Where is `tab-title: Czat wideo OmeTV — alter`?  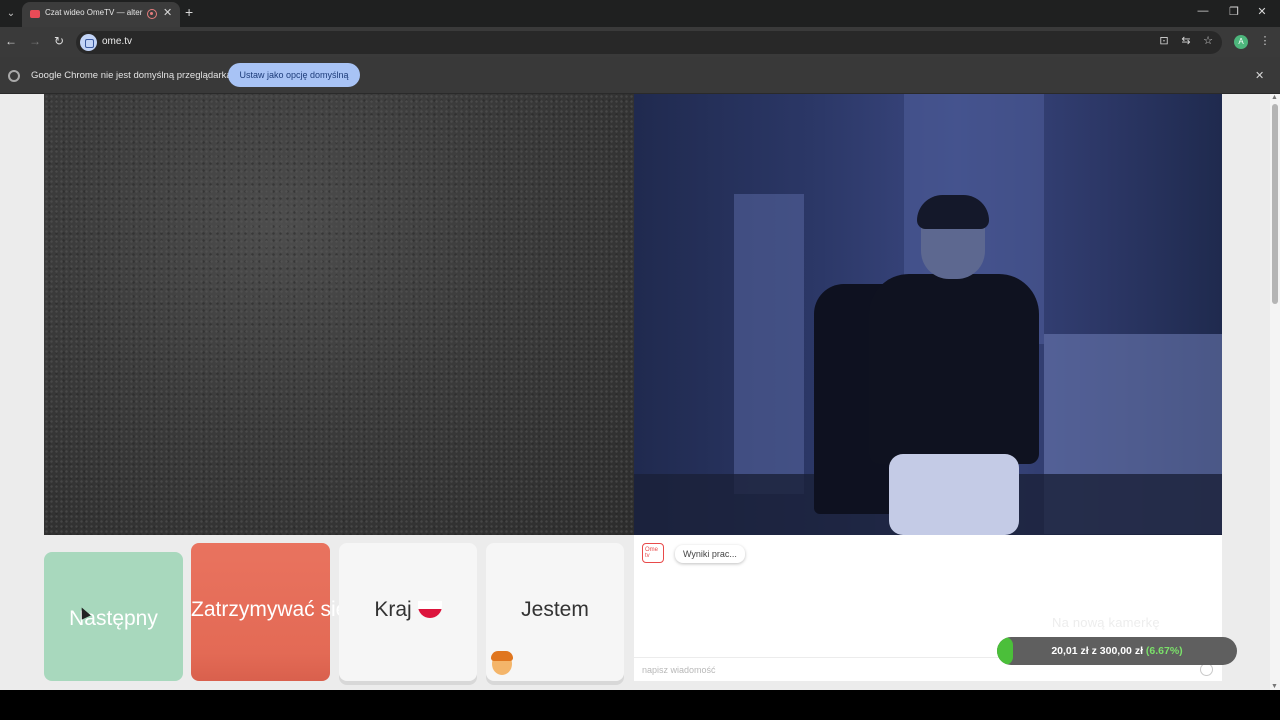 tab-title: Czat wideo OmeTV — alter is located at coordinates (94, 12).